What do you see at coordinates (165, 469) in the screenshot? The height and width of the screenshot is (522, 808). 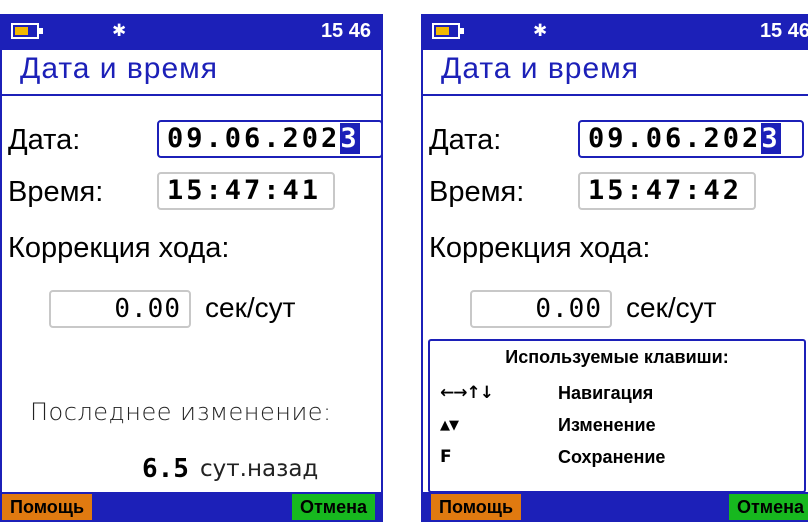 I see `last-change-value: 6.5` at bounding box center [165, 469].